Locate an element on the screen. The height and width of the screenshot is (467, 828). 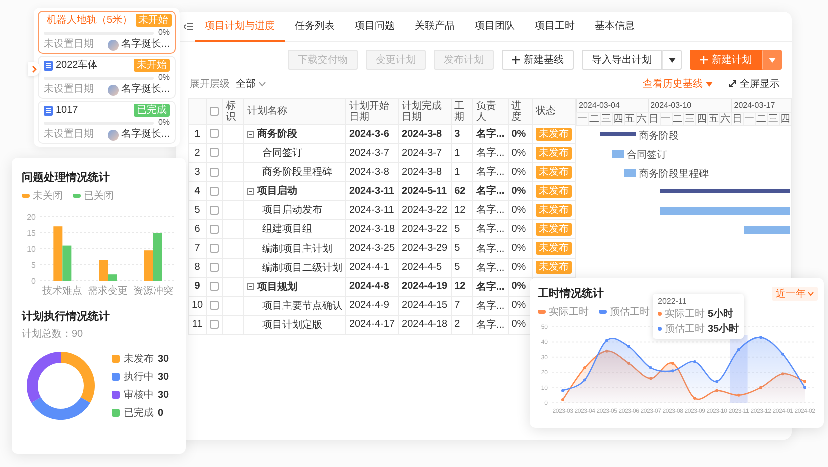
tooltip-value: 35小时 is located at coordinates (724, 329).